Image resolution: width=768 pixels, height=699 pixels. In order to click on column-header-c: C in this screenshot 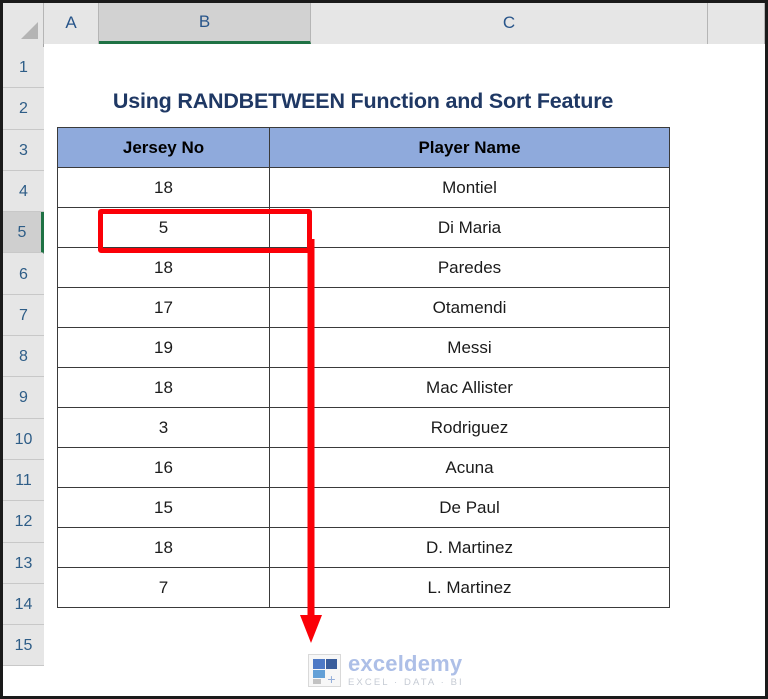, I will do `click(509, 23)`.